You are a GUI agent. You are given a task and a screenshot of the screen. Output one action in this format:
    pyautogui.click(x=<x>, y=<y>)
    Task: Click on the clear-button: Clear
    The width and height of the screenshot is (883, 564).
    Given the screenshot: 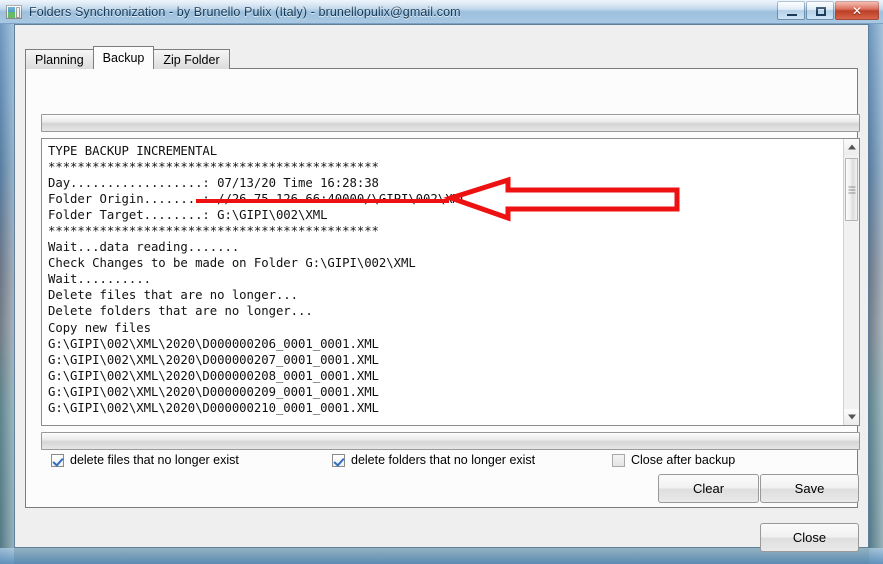 What is the action you would take?
    pyautogui.click(x=708, y=488)
    